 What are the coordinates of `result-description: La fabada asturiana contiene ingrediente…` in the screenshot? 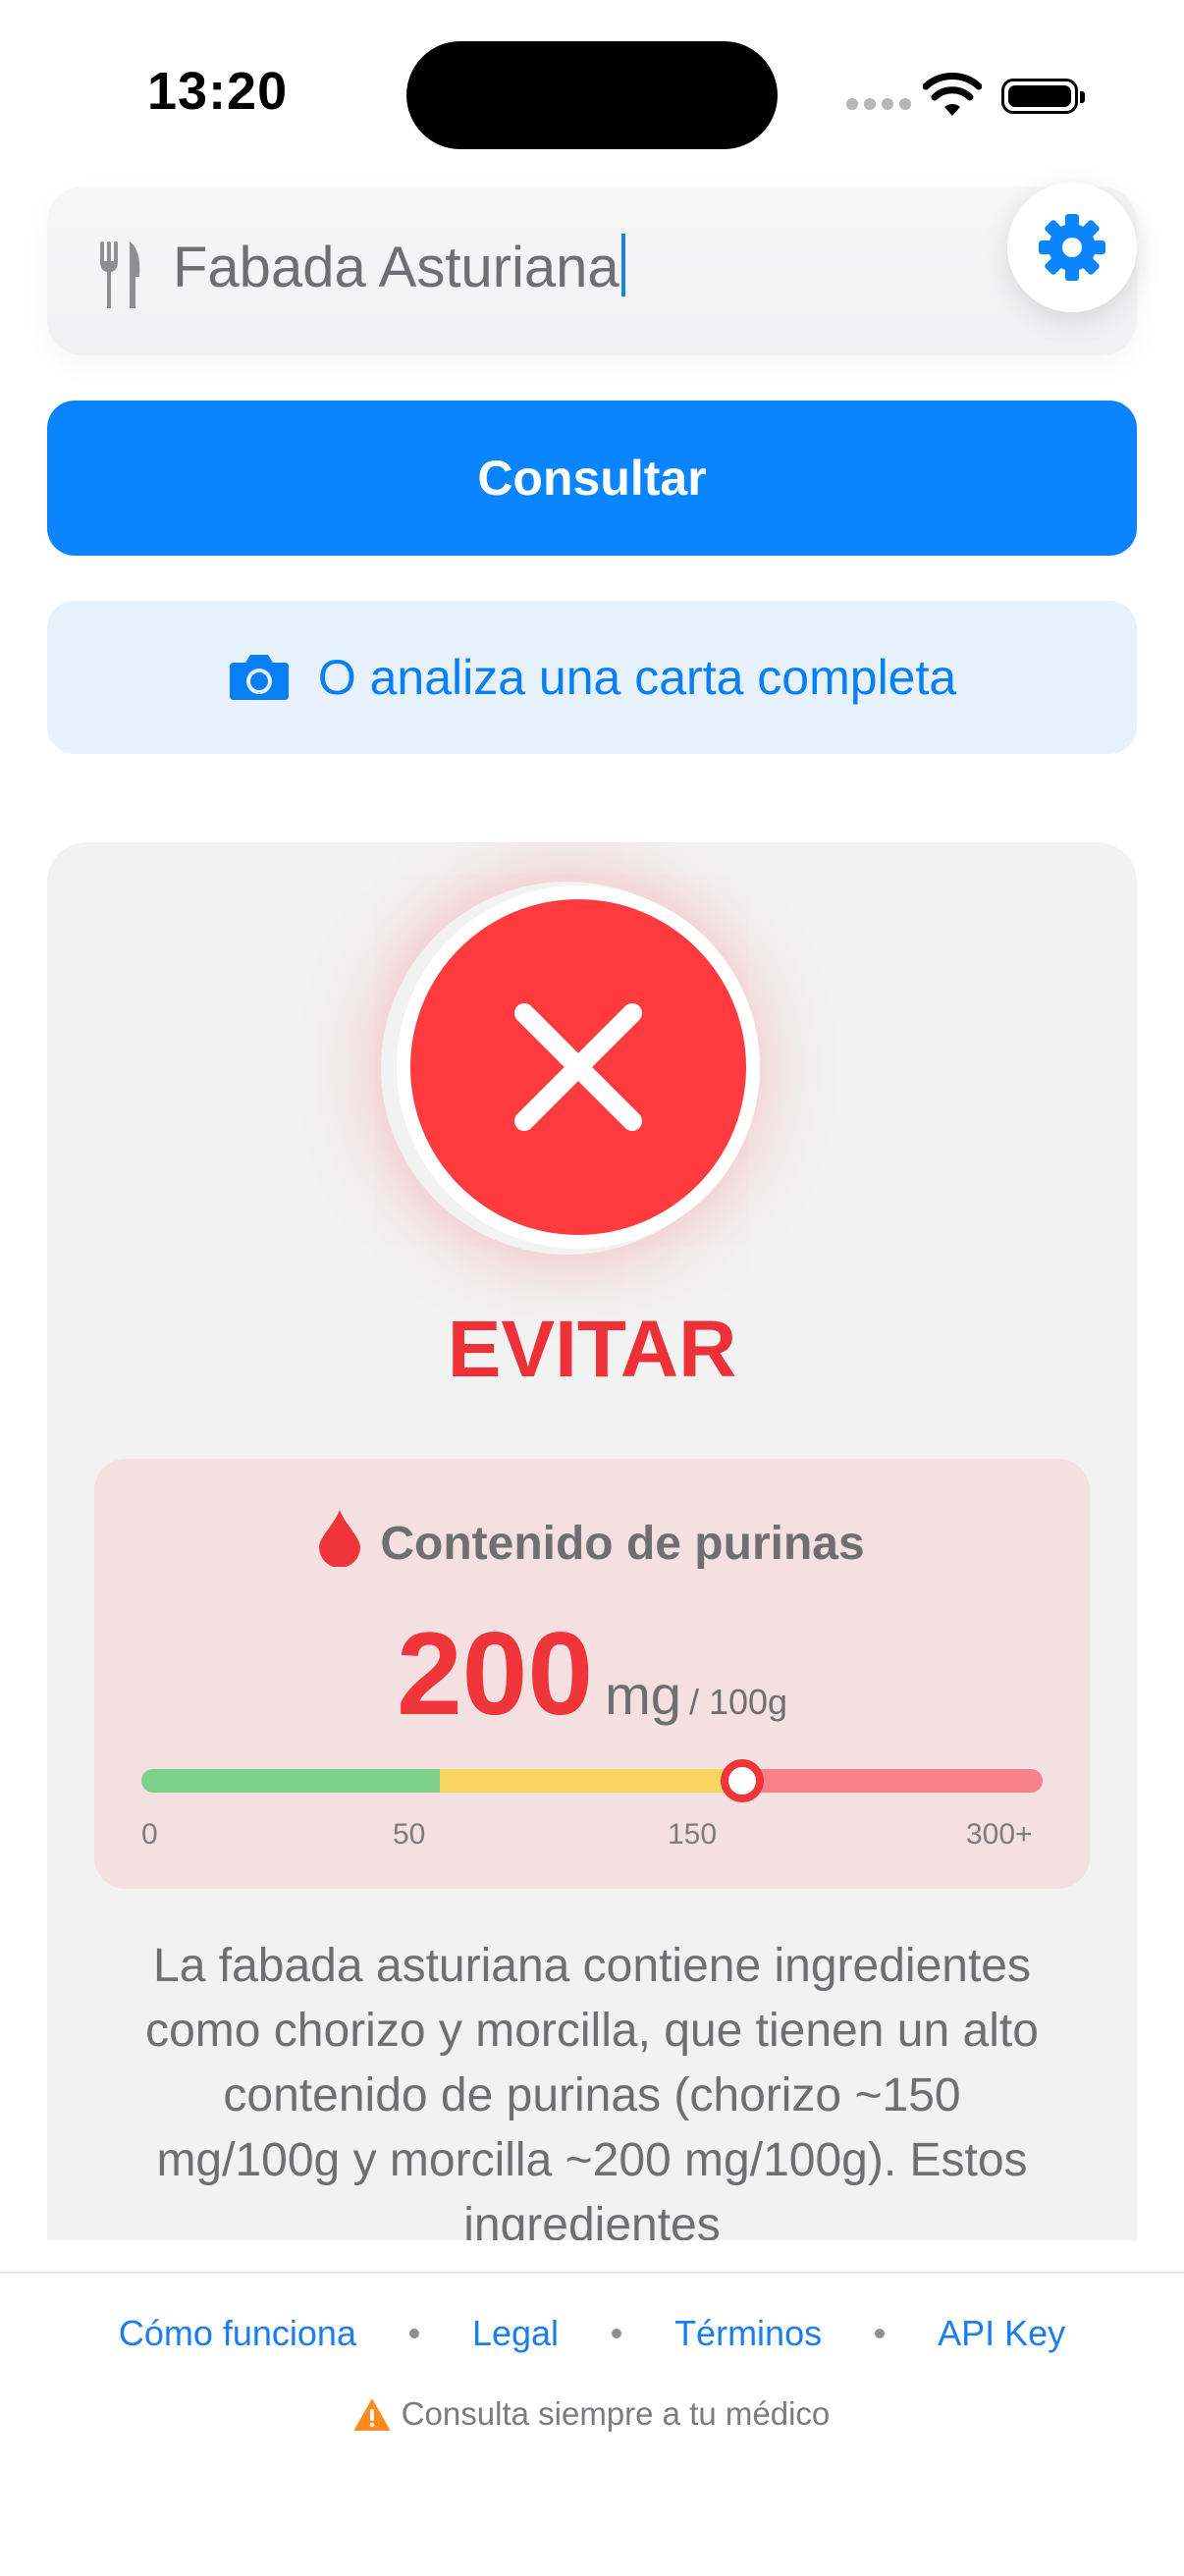 It's located at (592, 2090).